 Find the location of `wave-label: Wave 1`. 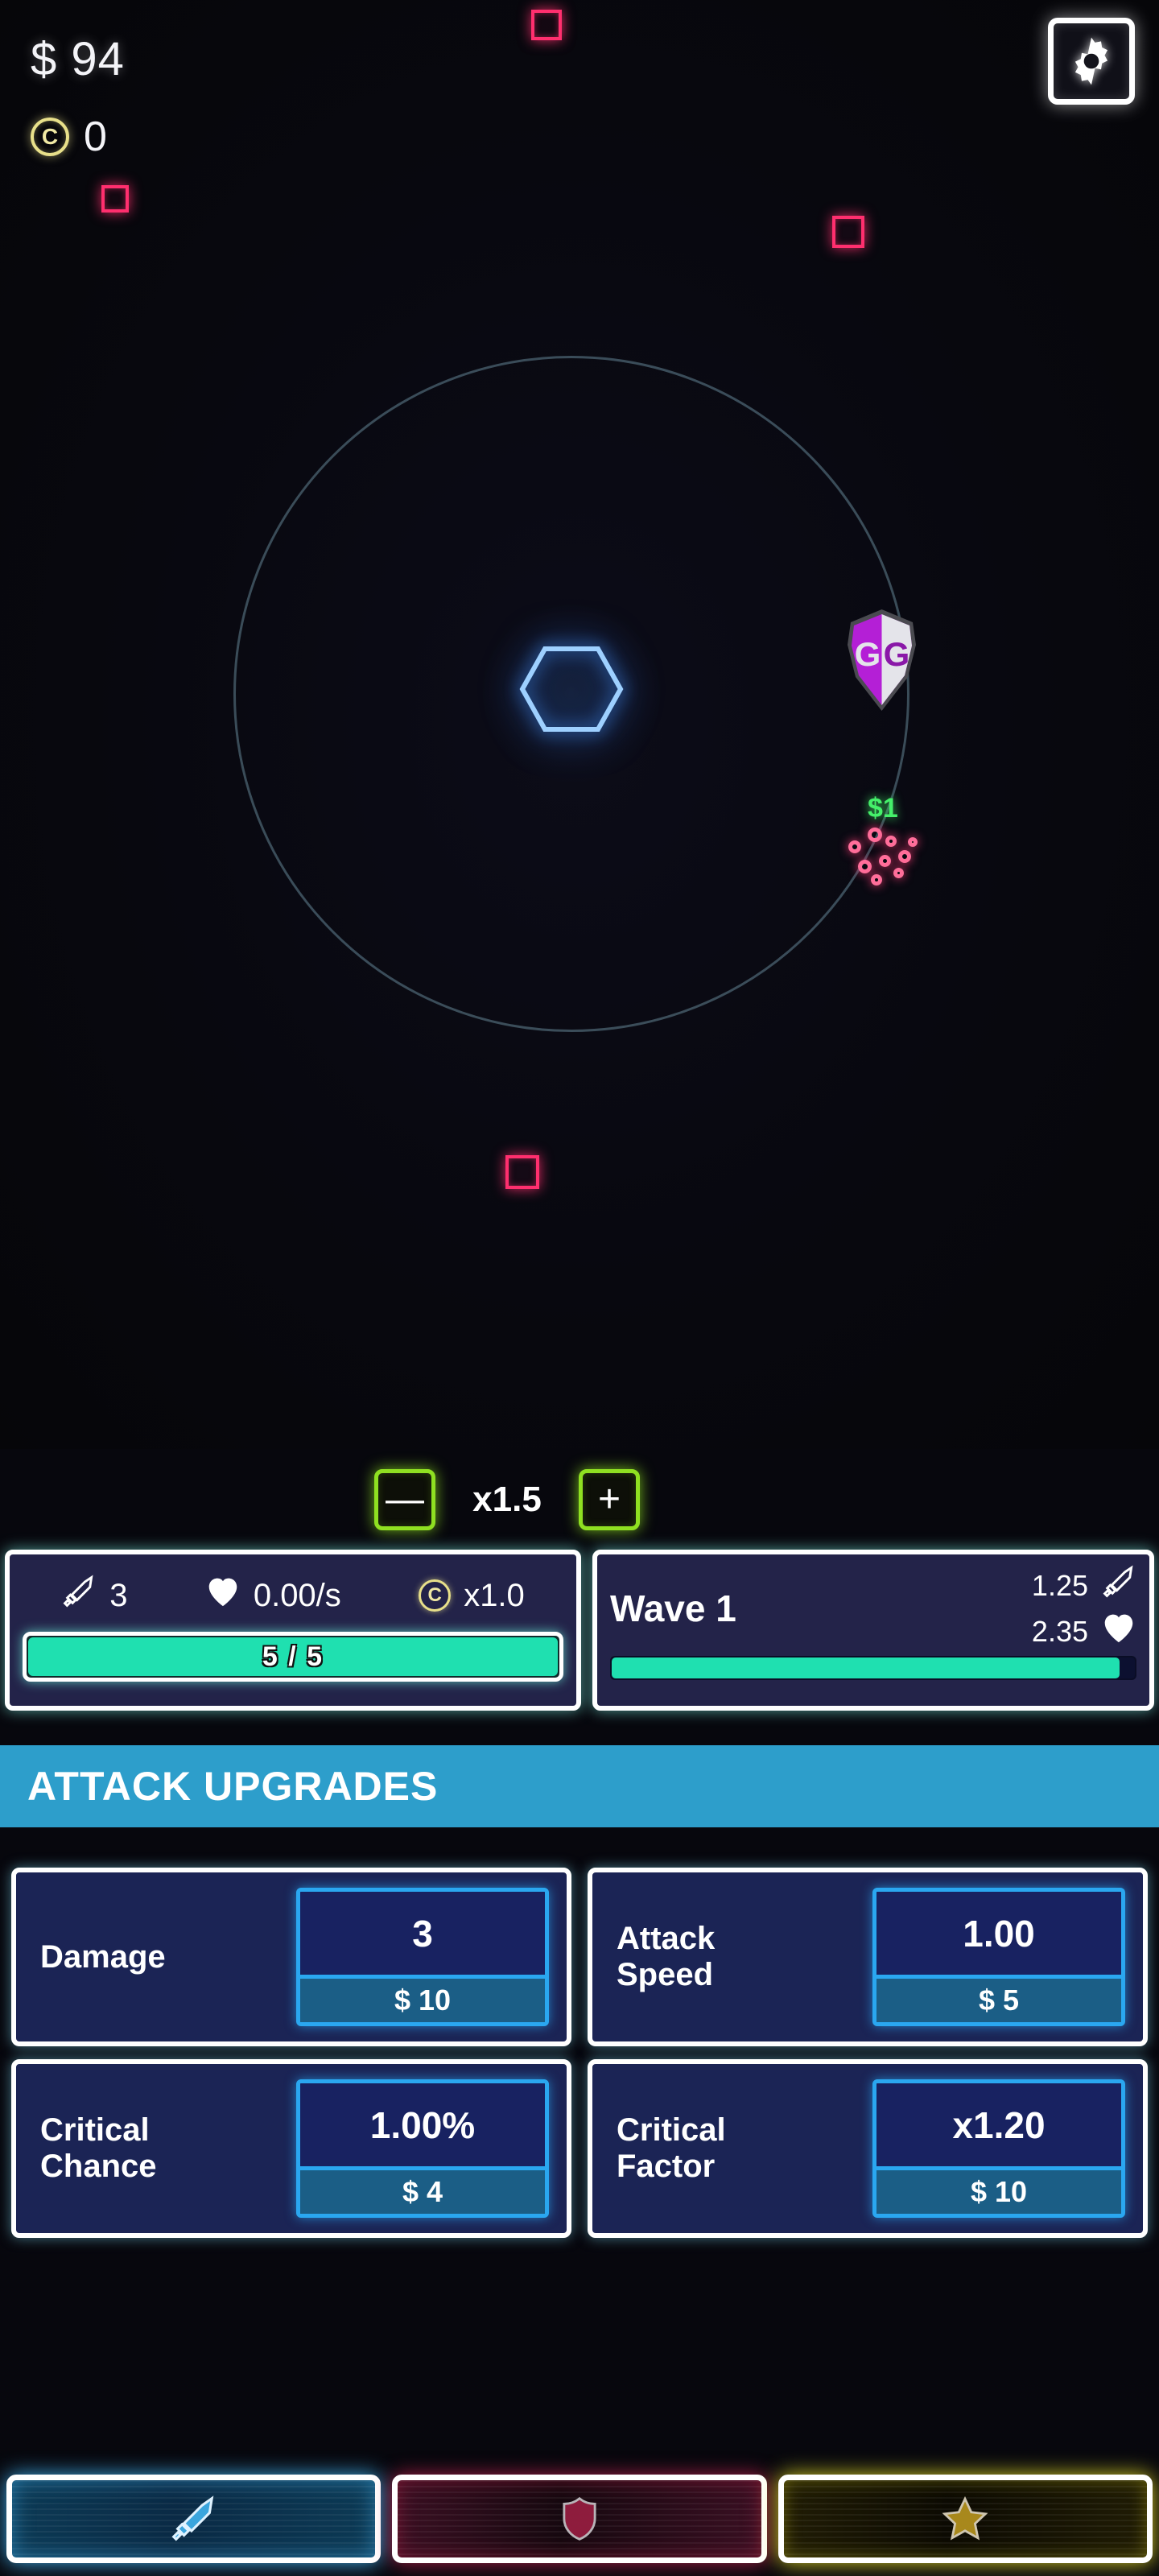

wave-label: Wave 1 is located at coordinates (673, 1608).